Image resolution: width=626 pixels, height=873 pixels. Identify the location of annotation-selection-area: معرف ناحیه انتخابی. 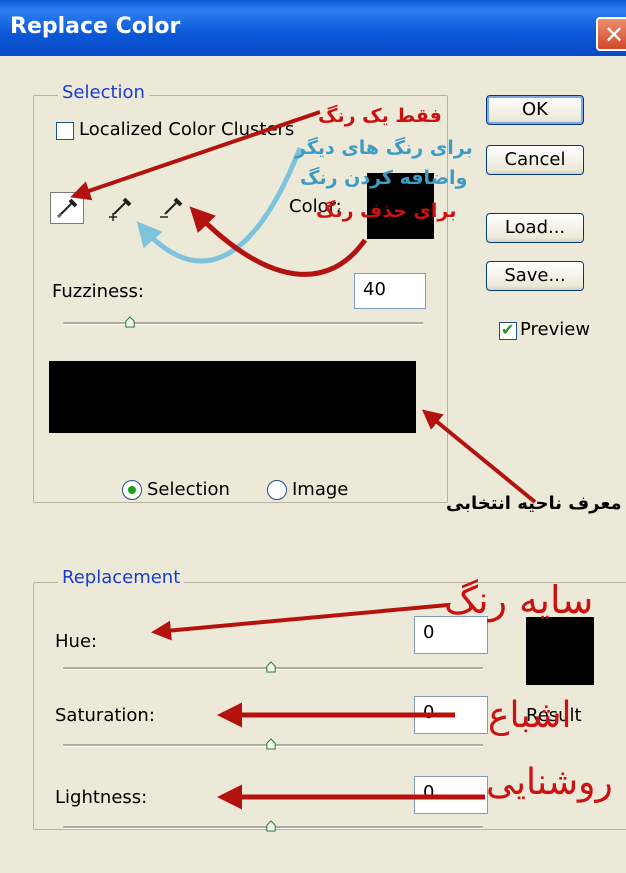
(534, 503).